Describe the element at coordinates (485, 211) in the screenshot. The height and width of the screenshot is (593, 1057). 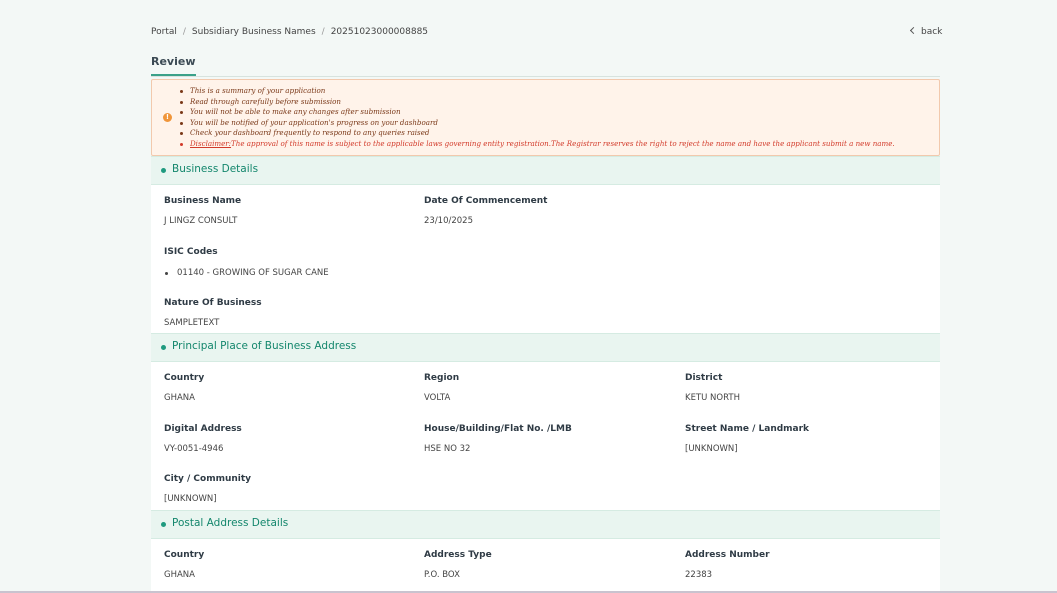
I see `date-of-commencement-field: Date Of Commencement 23/10/2025` at that location.